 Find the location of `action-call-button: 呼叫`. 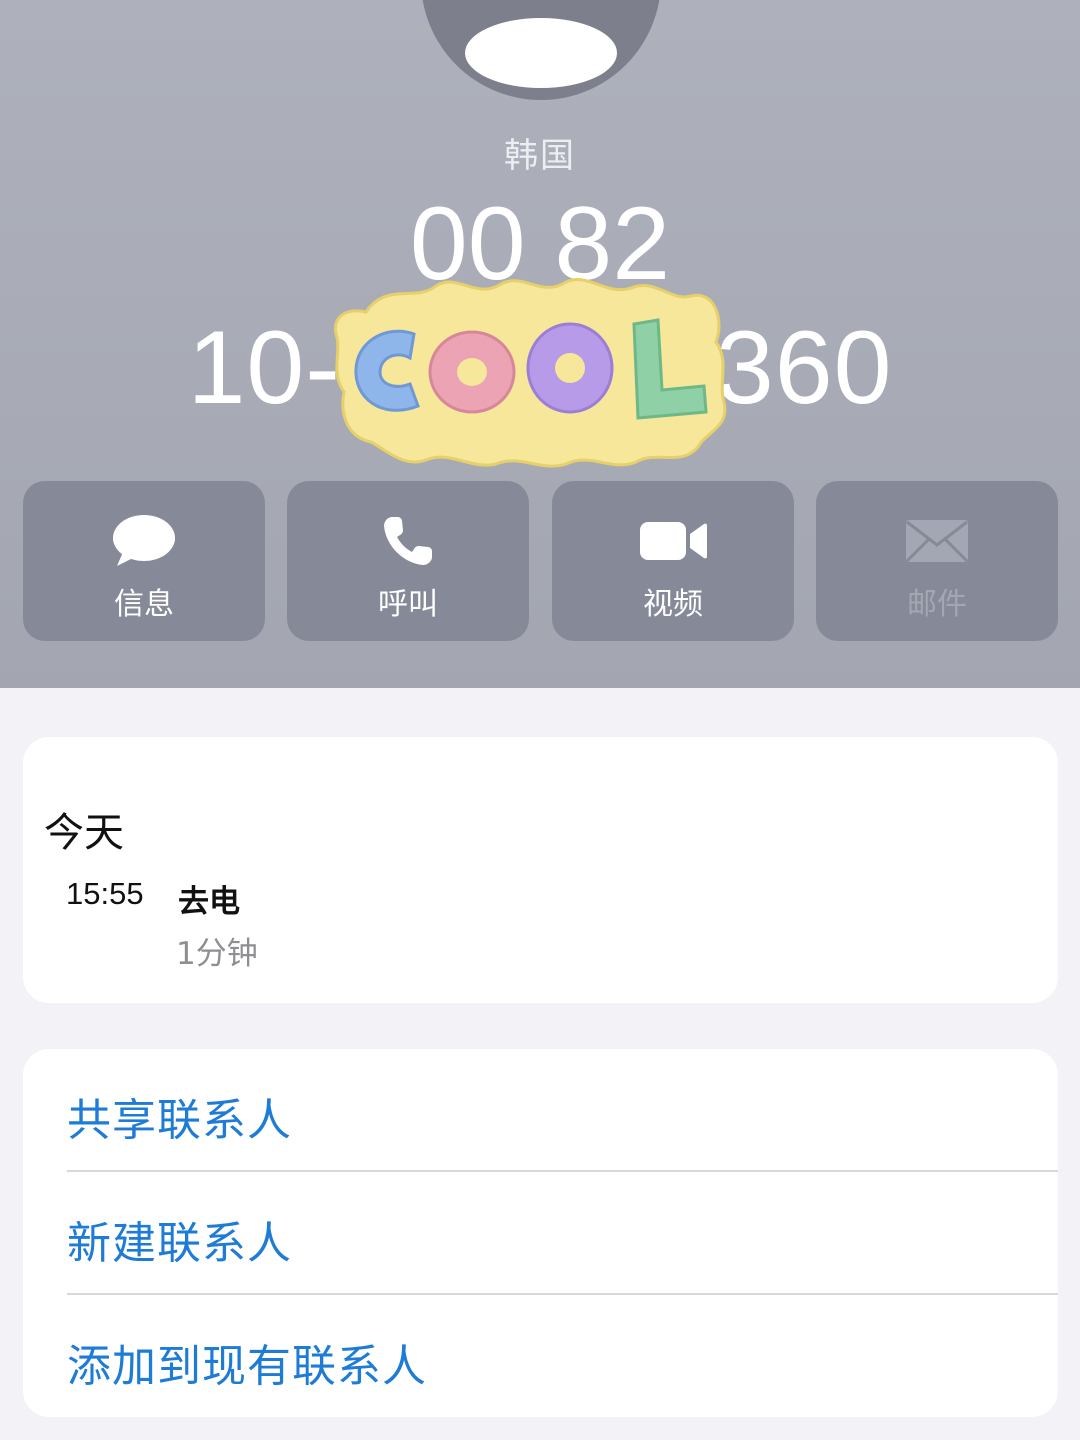

action-call-button: 呼叫 is located at coordinates (408, 561).